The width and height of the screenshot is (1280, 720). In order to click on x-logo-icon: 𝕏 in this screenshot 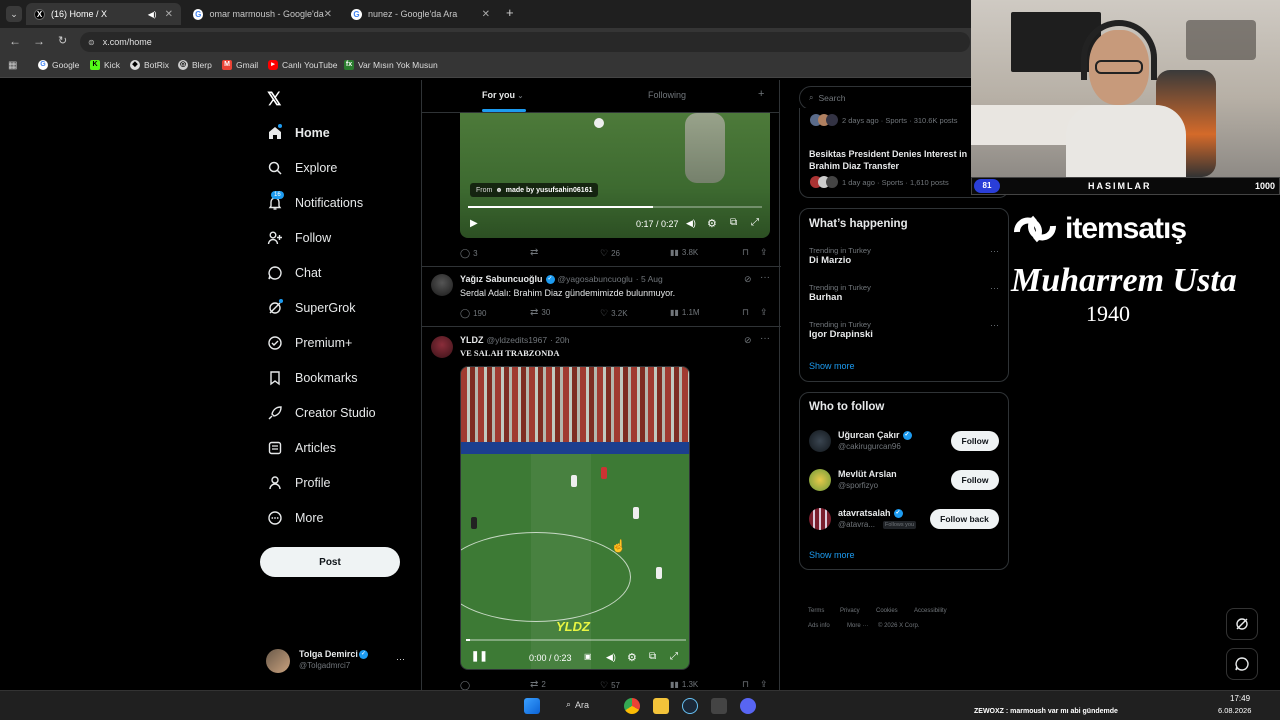, I will do `click(274, 99)`.